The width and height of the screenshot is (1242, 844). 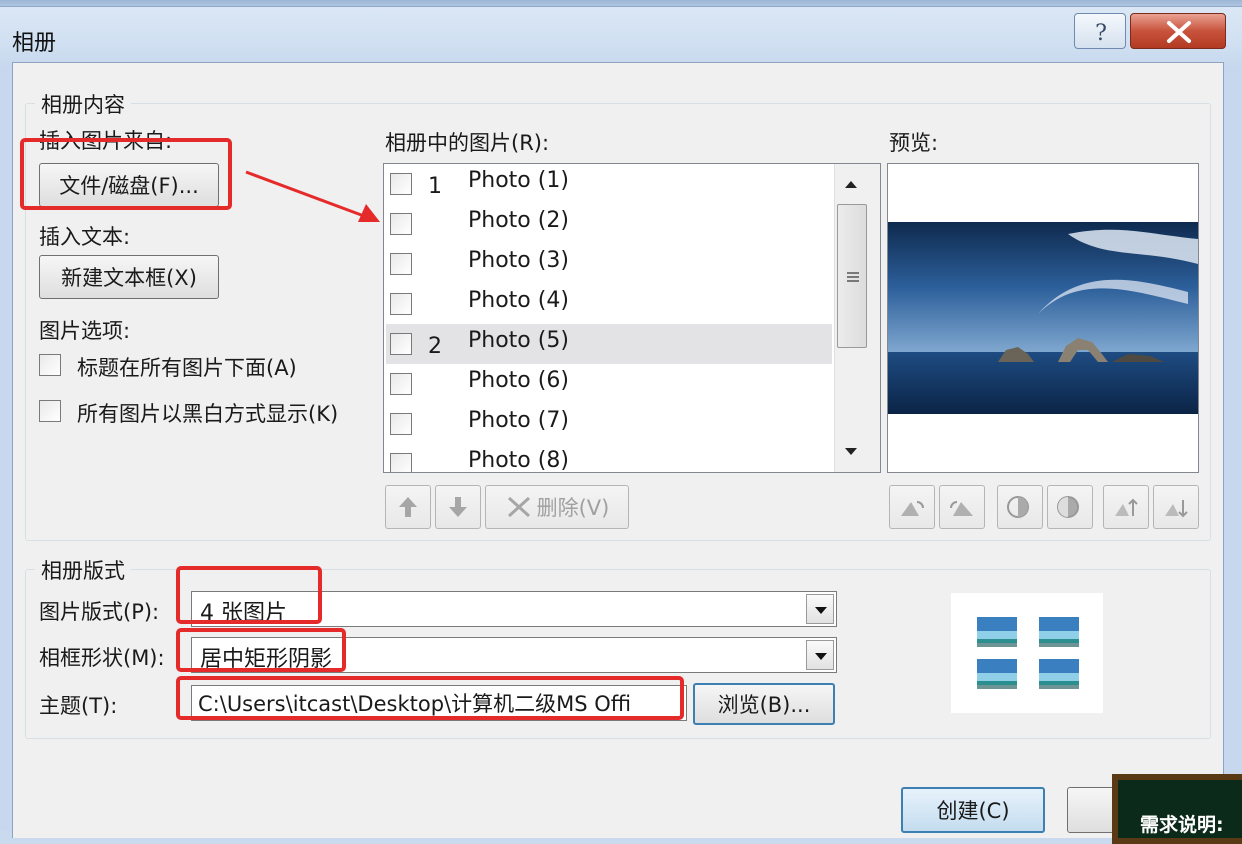 I want to click on annotation-arrow, so click(x=312, y=196).